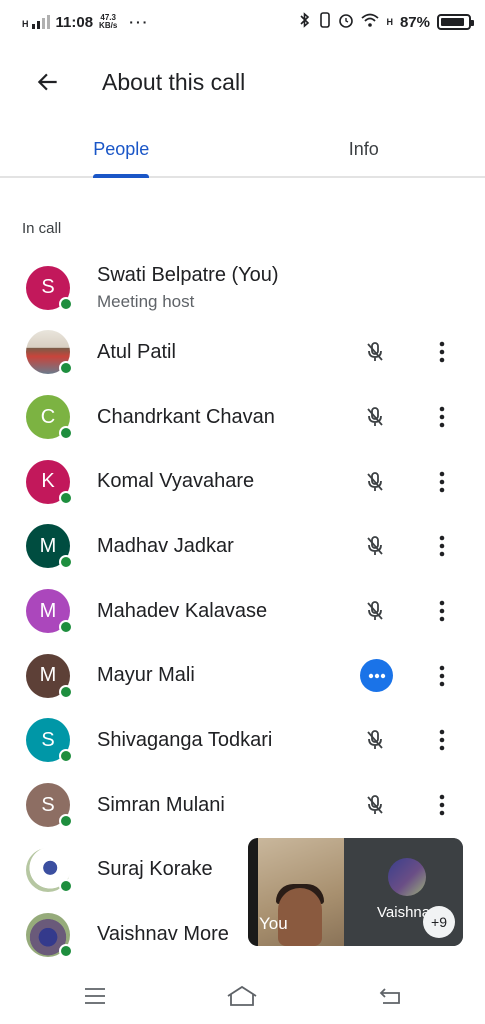 The height and width of the screenshot is (1024, 485). Describe the element at coordinates (242, 805) in the screenshot. I see `participant-row: S Simran Mulani` at that location.